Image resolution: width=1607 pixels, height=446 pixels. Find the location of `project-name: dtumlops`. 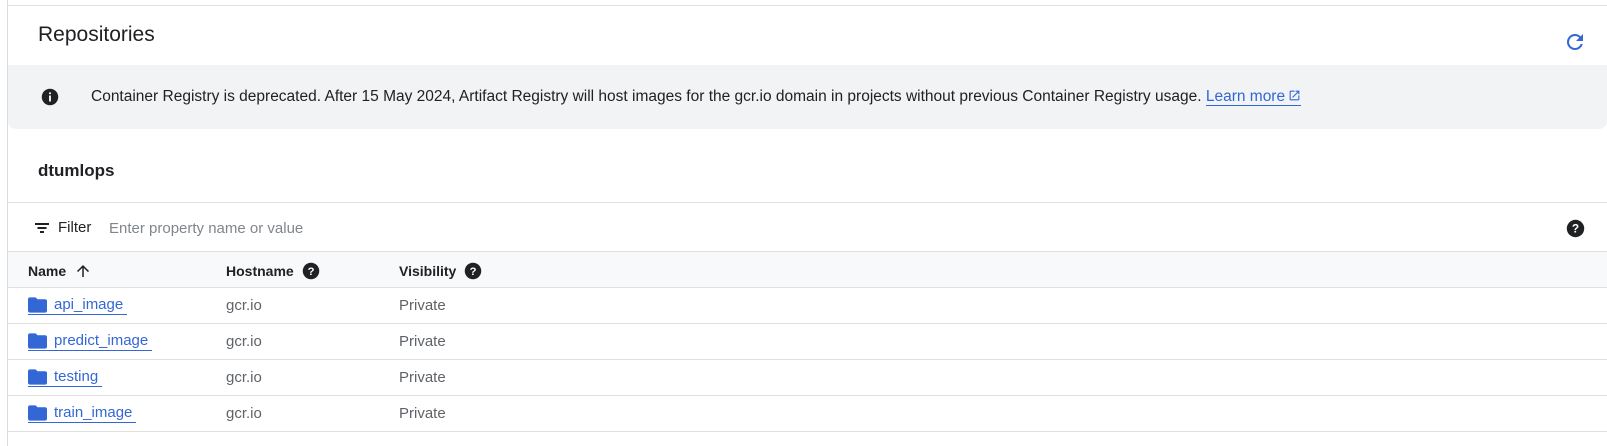

project-name: dtumlops is located at coordinates (76, 170).